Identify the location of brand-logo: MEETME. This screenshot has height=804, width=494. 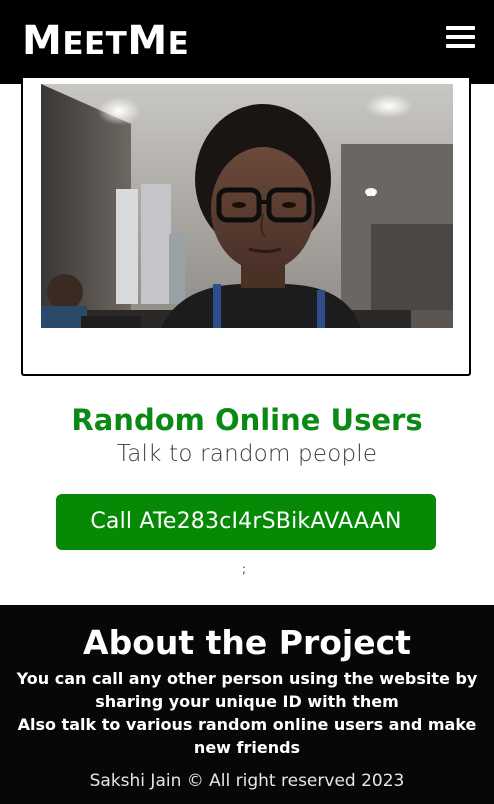
(105, 42).